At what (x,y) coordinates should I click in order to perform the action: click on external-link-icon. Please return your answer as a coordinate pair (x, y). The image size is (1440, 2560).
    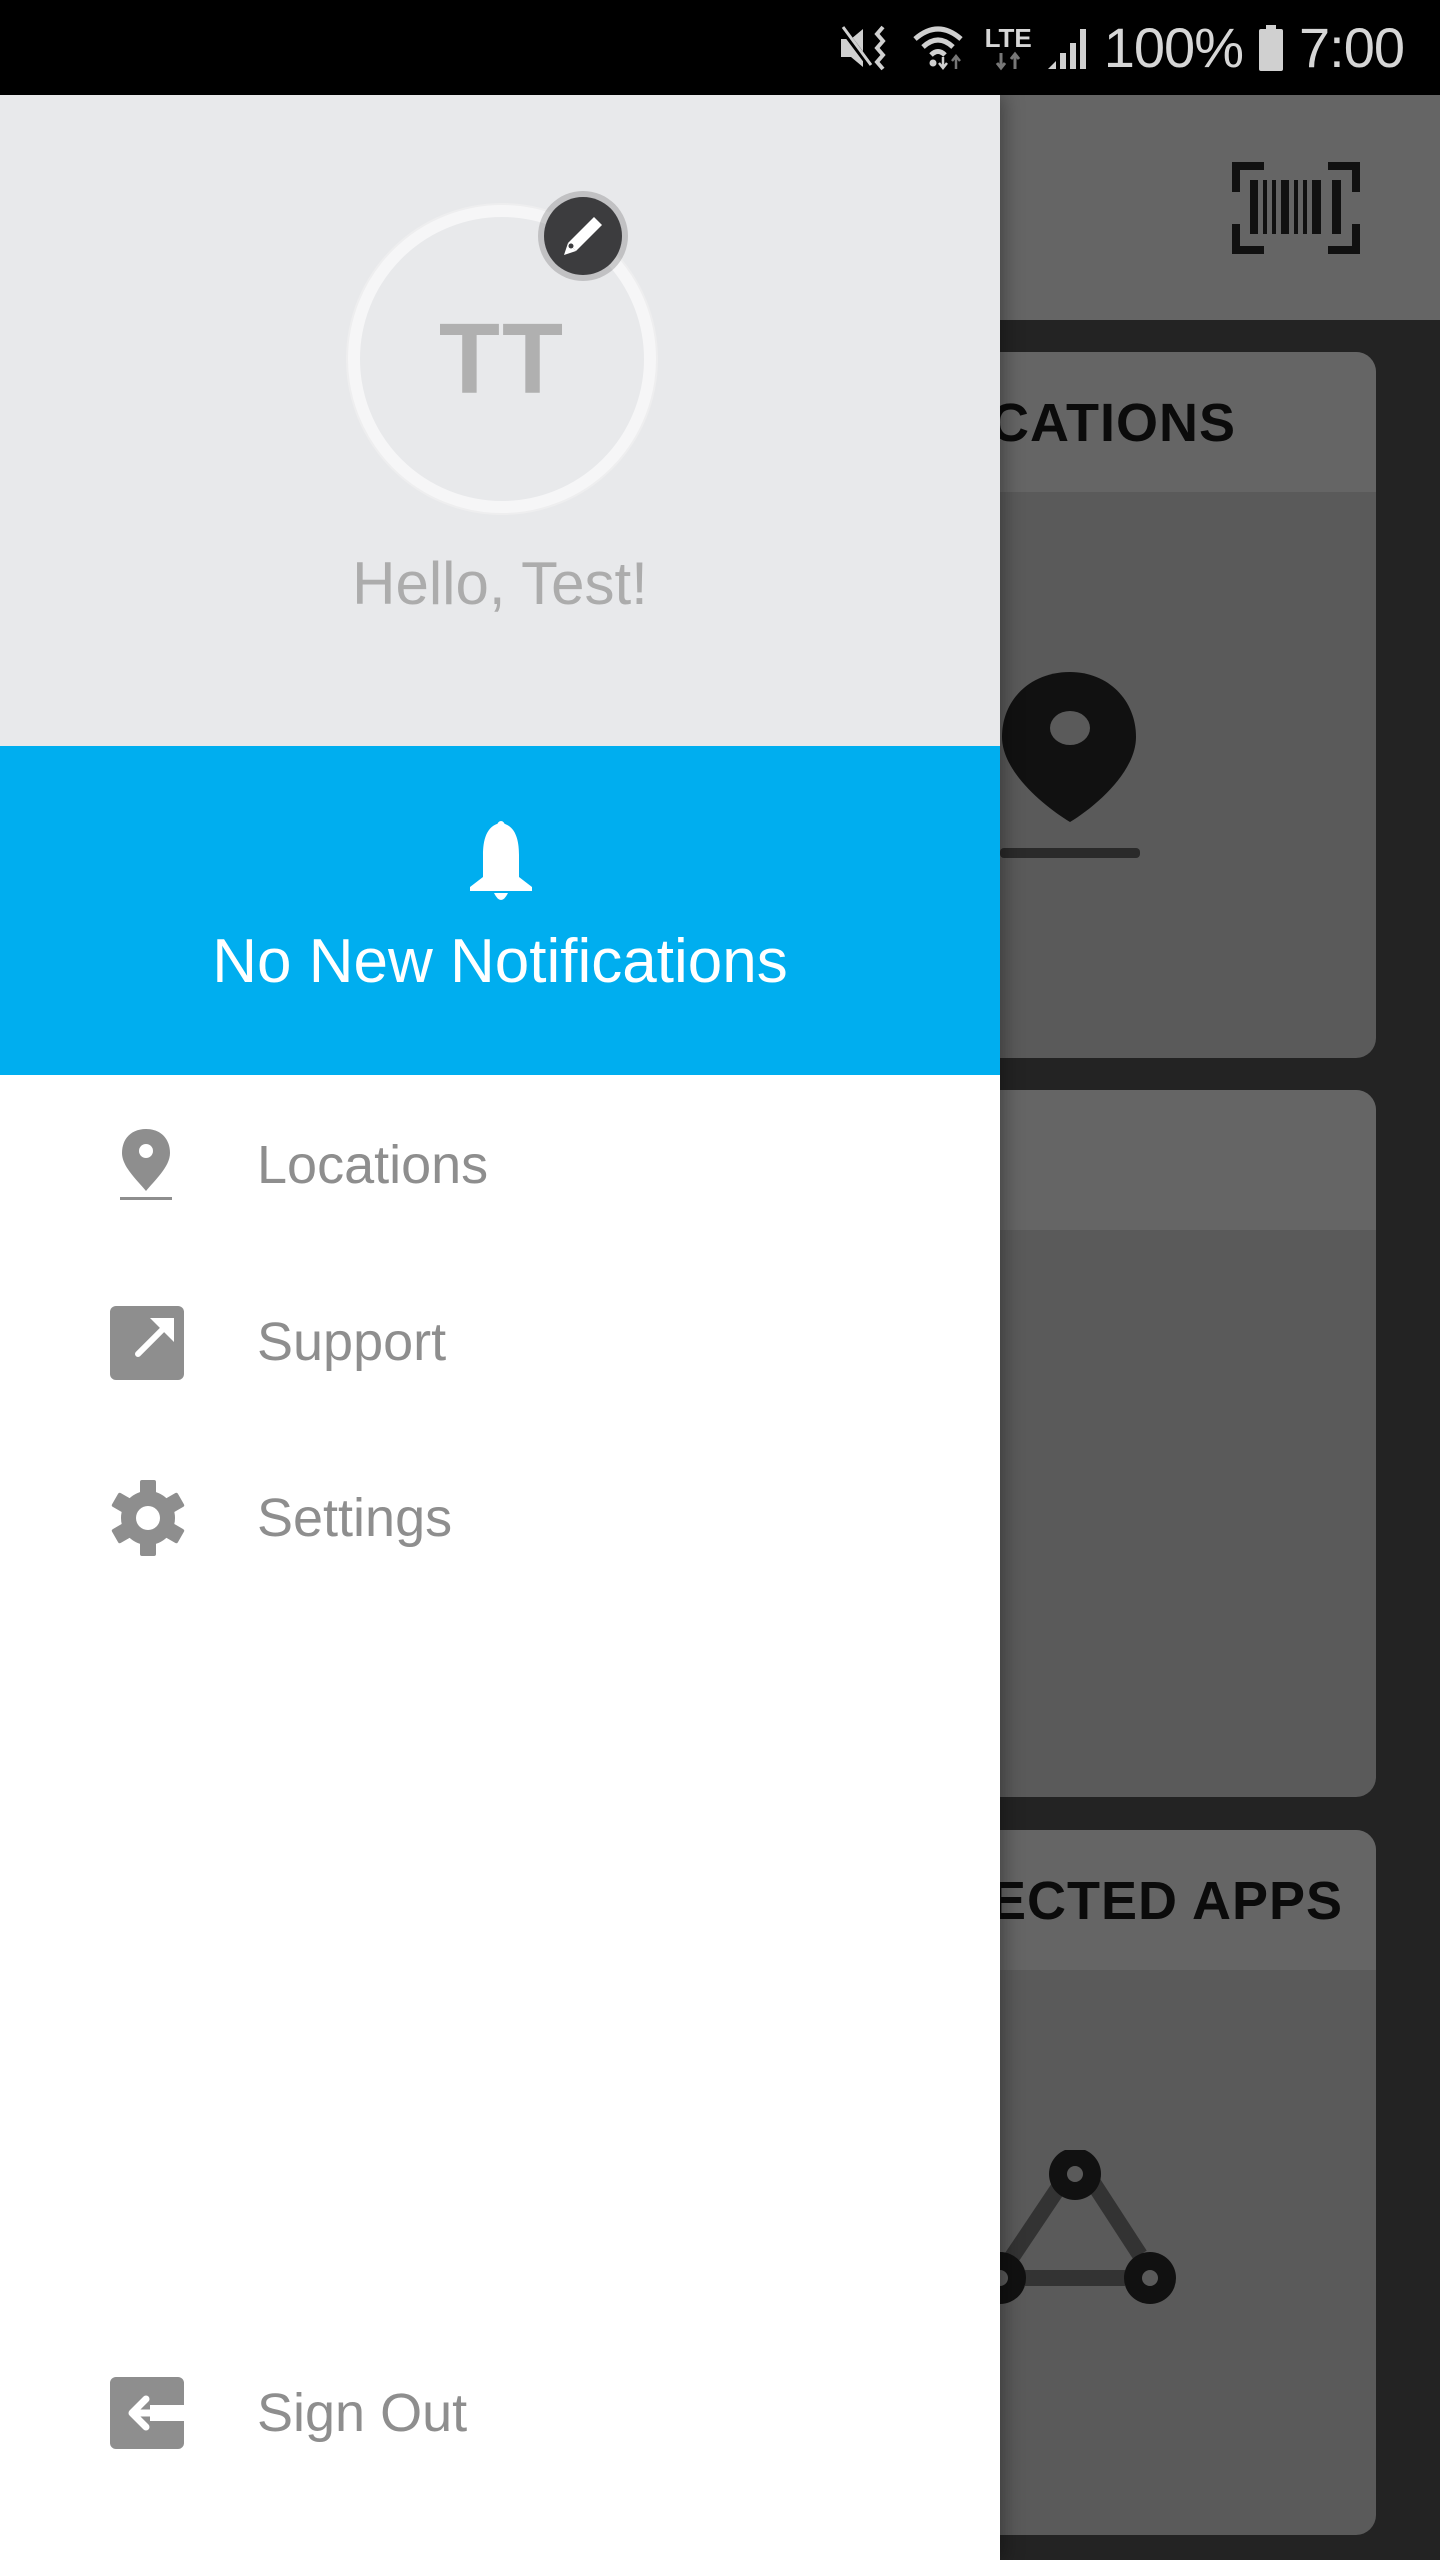
    Looking at the image, I should click on (148, 1342).